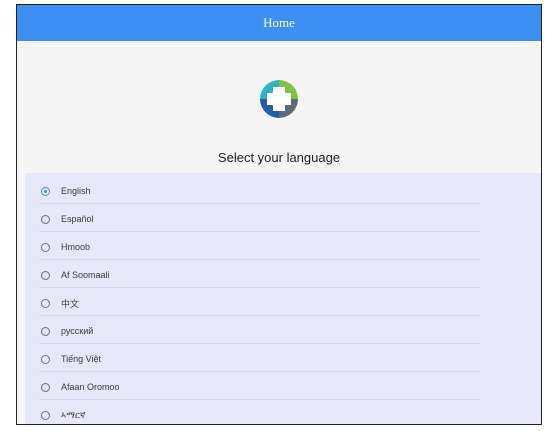 The height and width of the screenshot is (431, 560). What do you see at coordinates (85, 275) in the screenshot?
I see `language-label: Af Soomaali` at bounding box center [85, 275].